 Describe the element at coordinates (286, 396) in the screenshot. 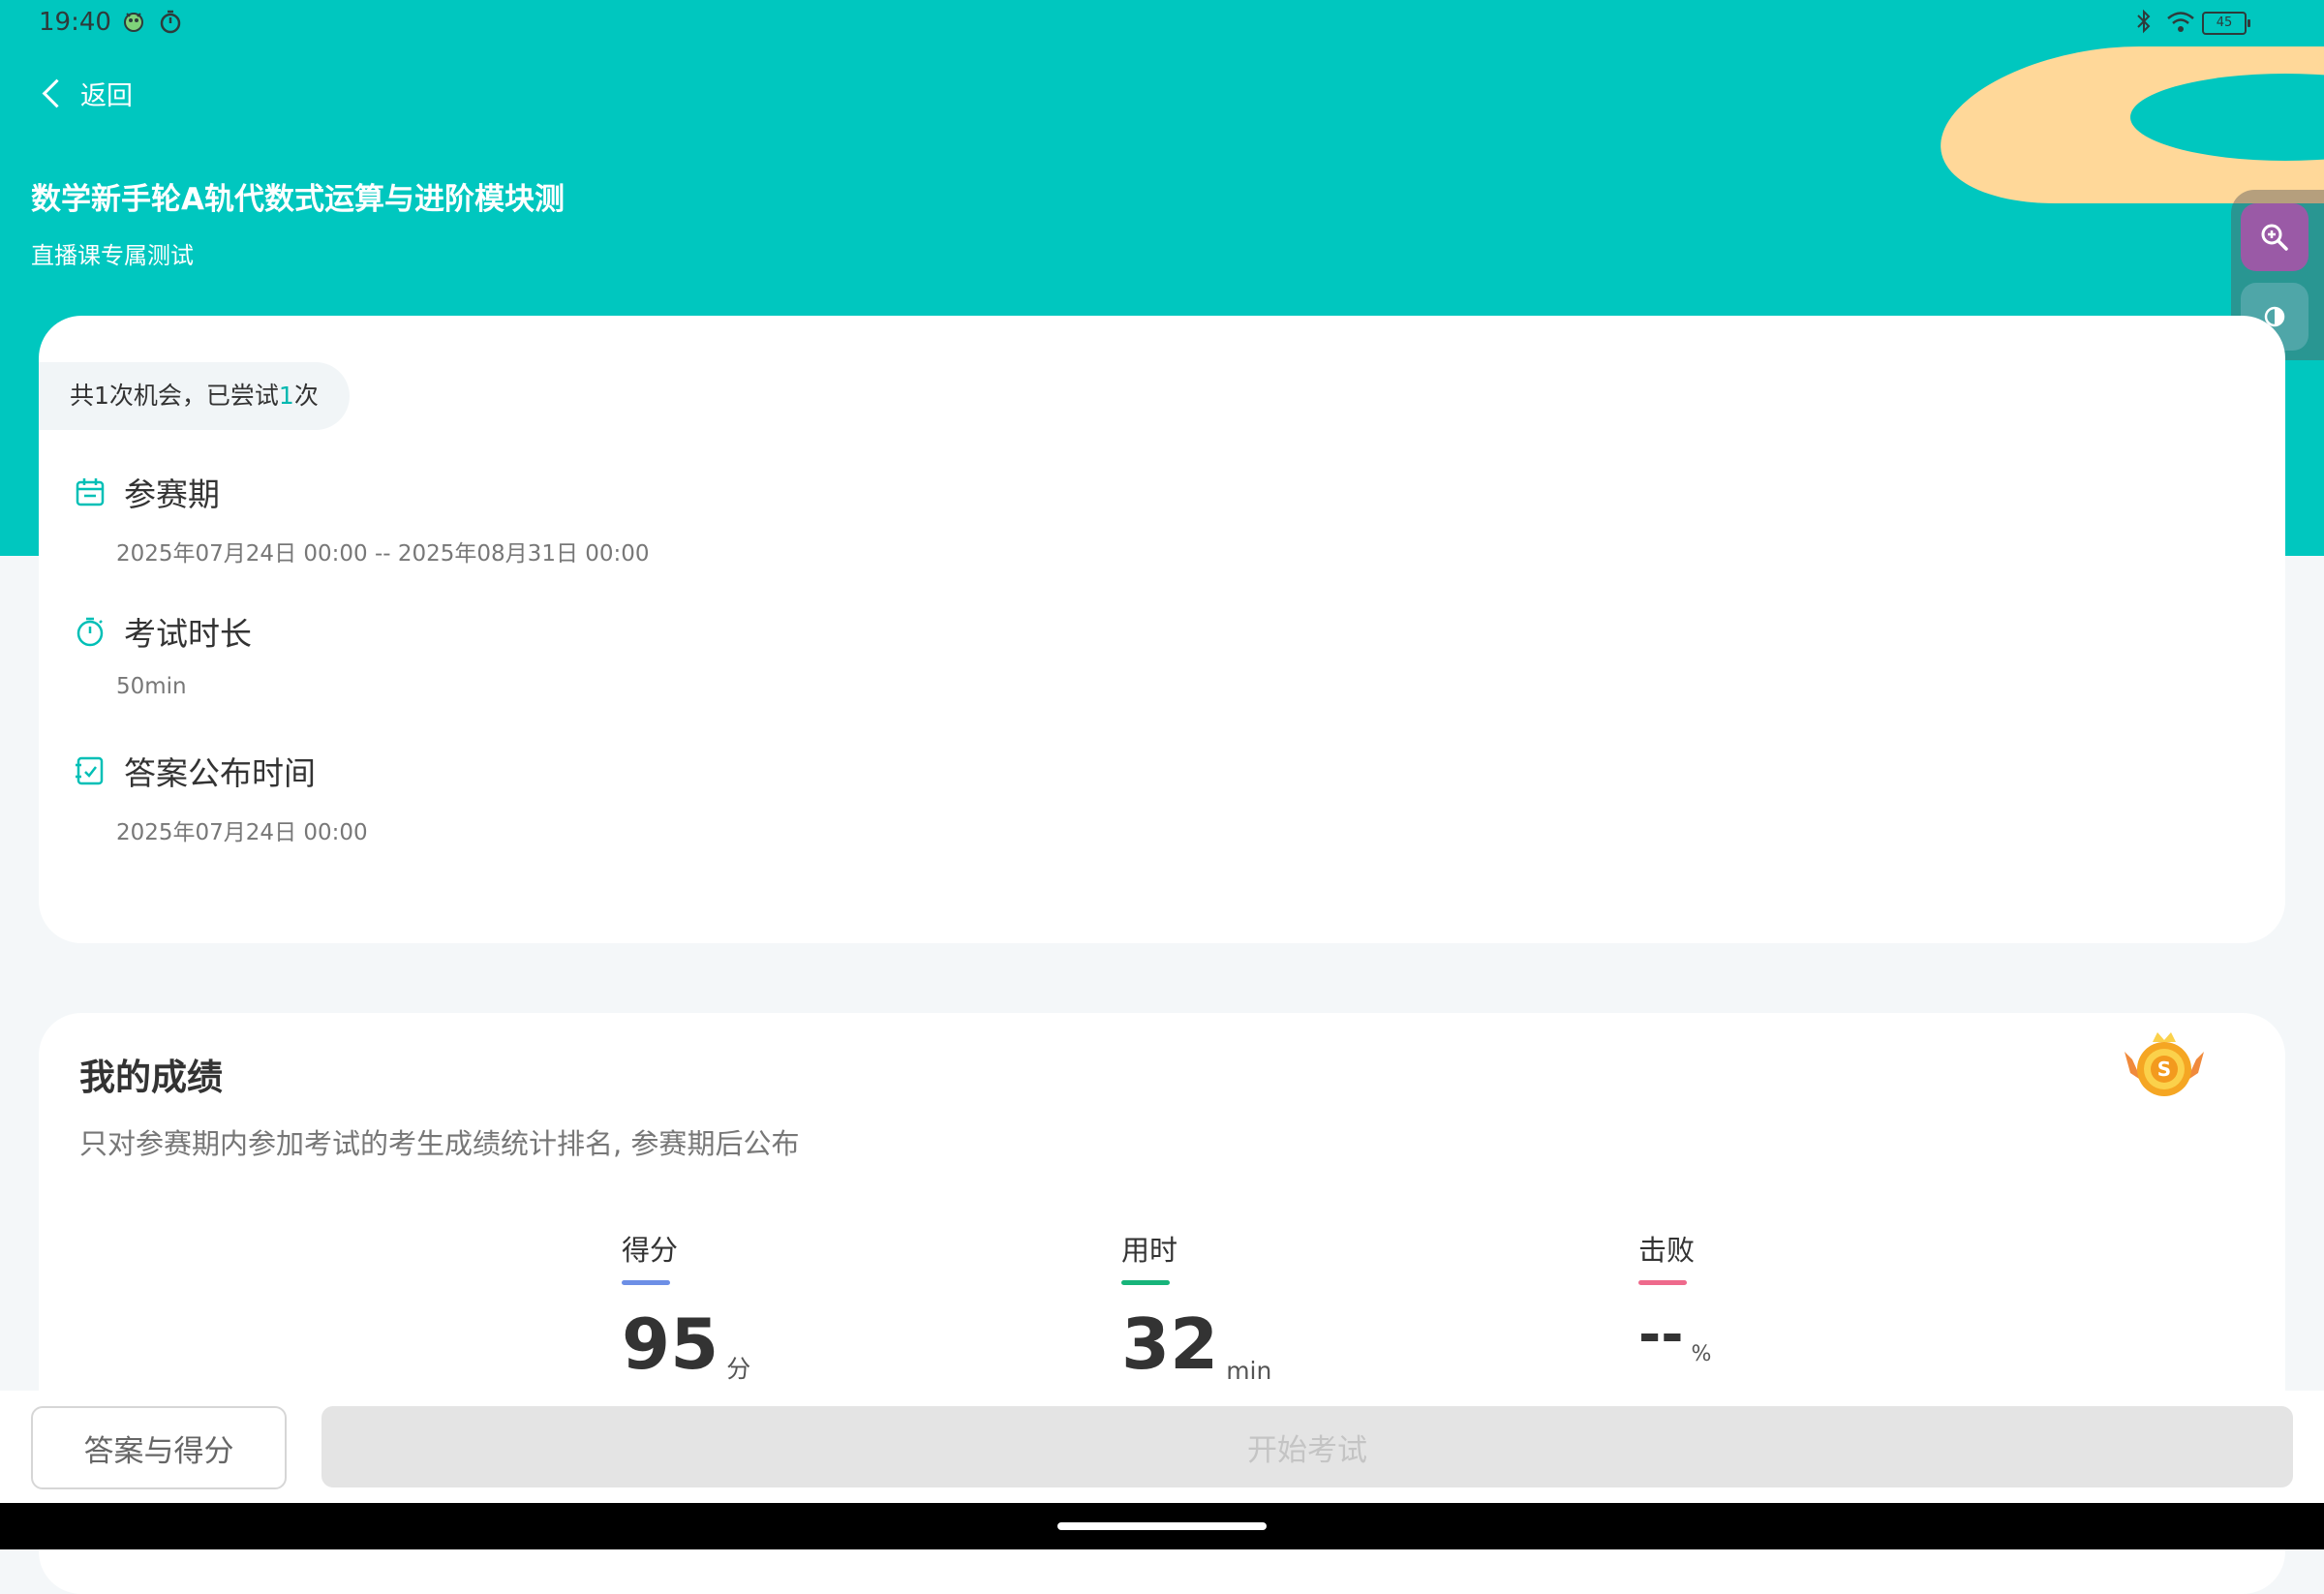

I see `attempts-count: 1` at that location.